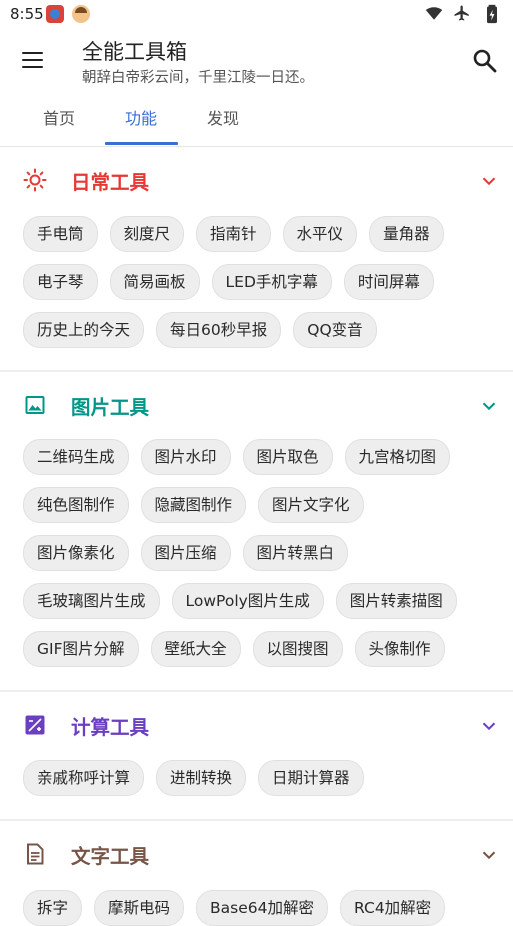 This screenshot has height=926, width=513. I want to click on chip-row: 二维码生成 图片水印 图片取色 九宫格切图, so click(237, 457).